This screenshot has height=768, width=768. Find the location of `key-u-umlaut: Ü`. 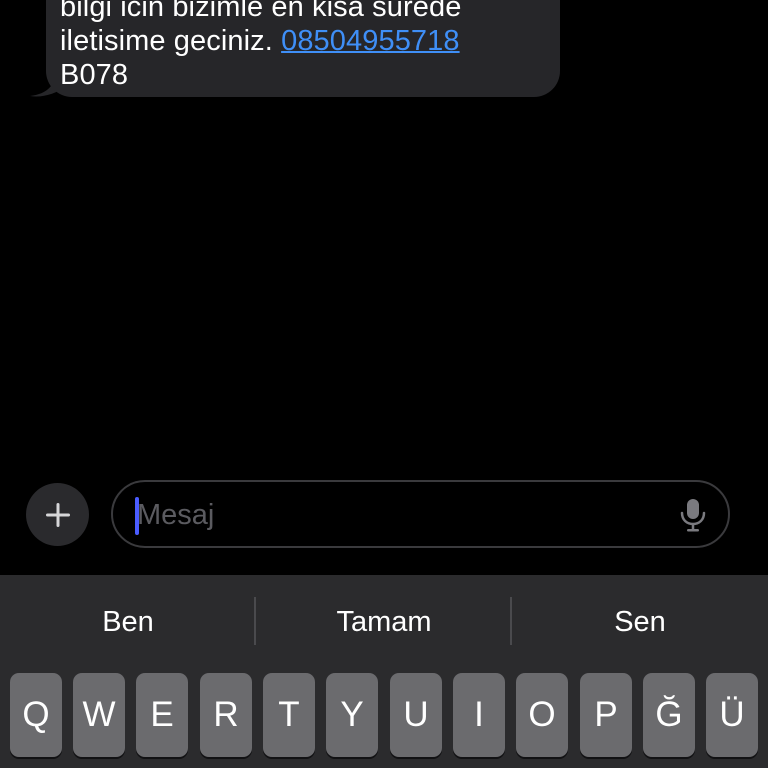

key-u-umlaut: Ü is located at coordinates (732, 715).